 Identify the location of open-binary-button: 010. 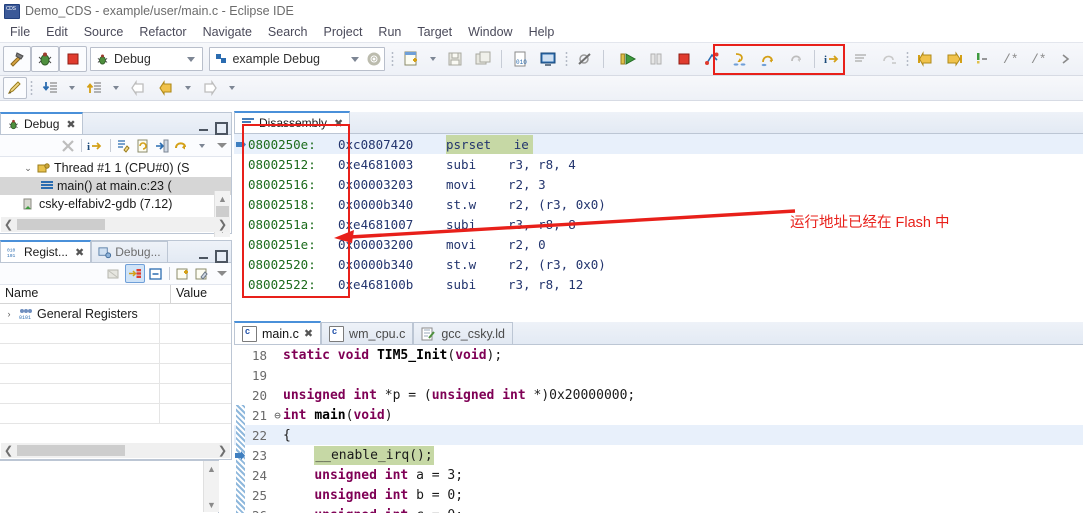
(520, 59).